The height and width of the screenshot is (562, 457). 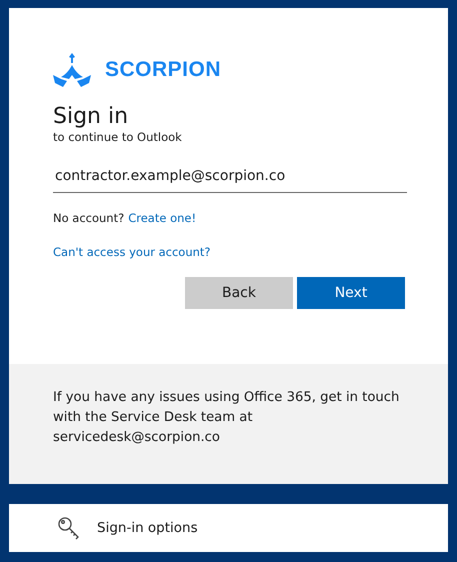 I want to click on scorpion-logo-icon, so click(x=72, y=70).